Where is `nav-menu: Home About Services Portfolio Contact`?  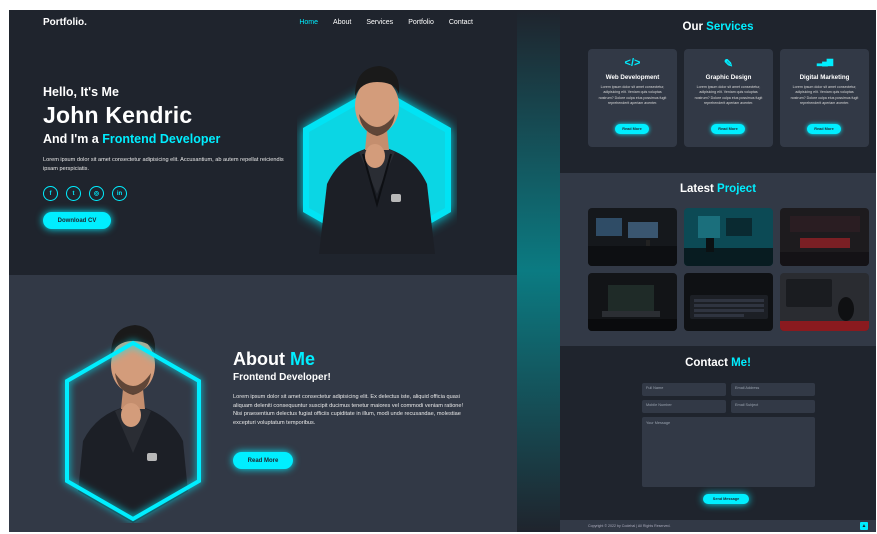 nav-menu: Home About Services Portfolio Contact is located at coordinates (386, 22).